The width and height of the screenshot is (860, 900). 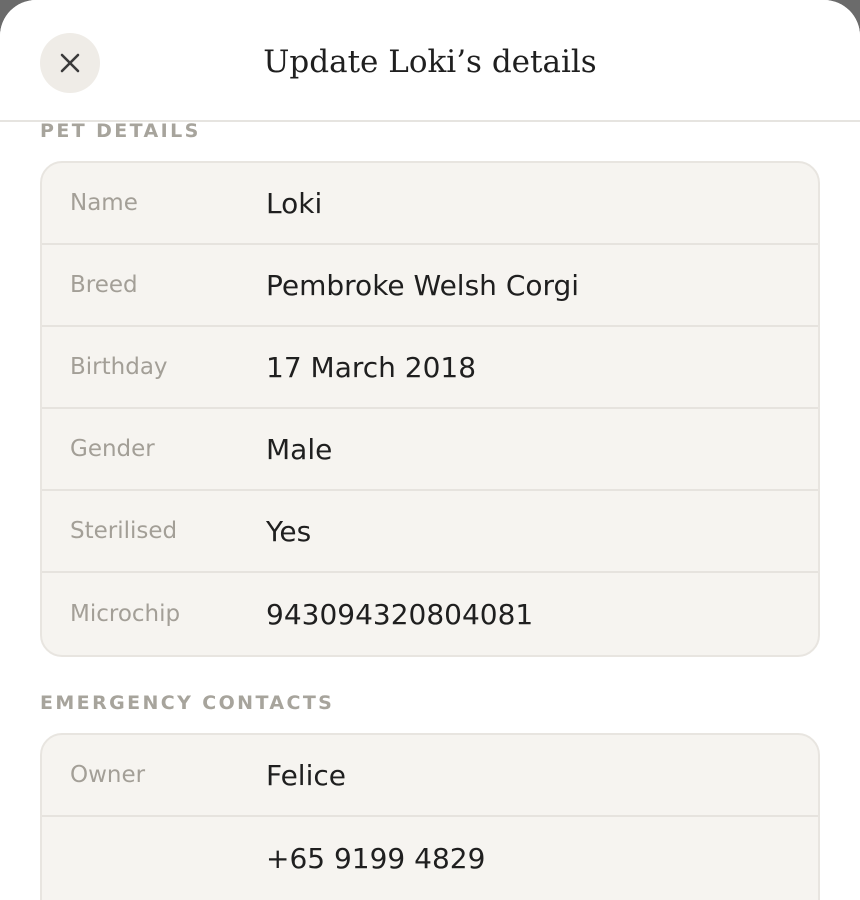 What do you see at coordinates (104, 285) in the screenshot?
I see `row-label: Breed` at bounding box center [104, 285].